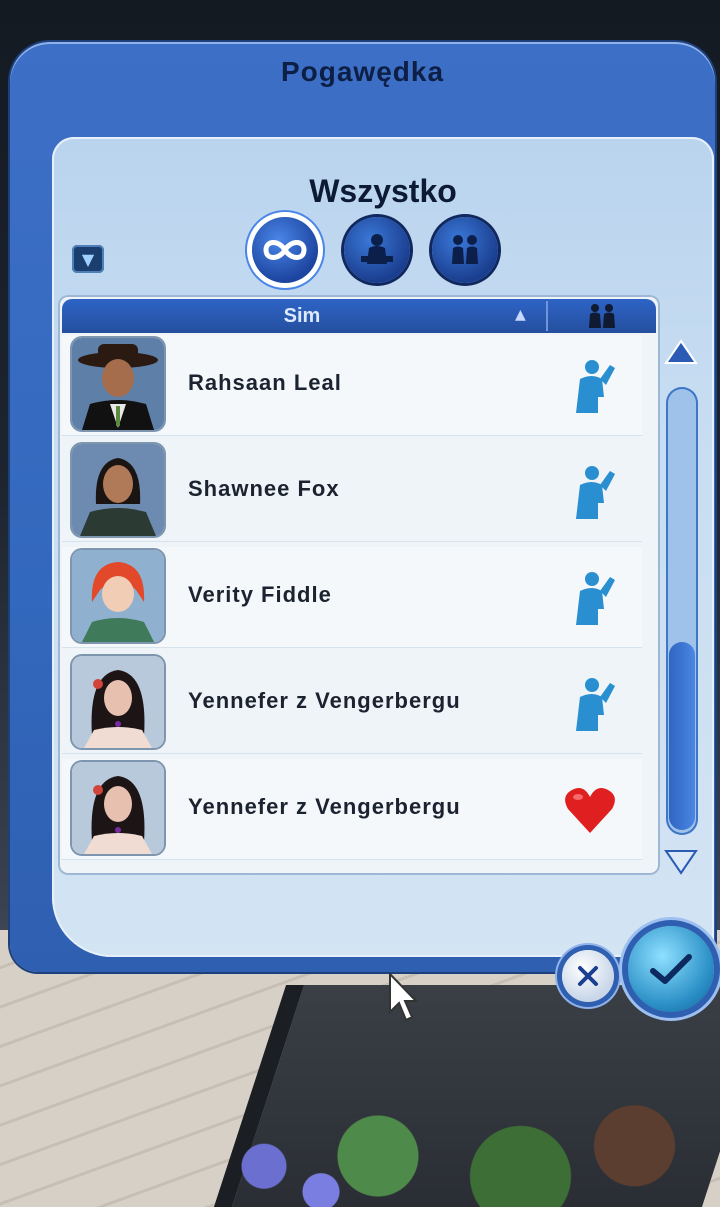 This screenshot has width=720, height=1207. Describe the element at coordinates (352, 597) in the screenshot. I see `sim-row: Verity Fiddle` at that location.